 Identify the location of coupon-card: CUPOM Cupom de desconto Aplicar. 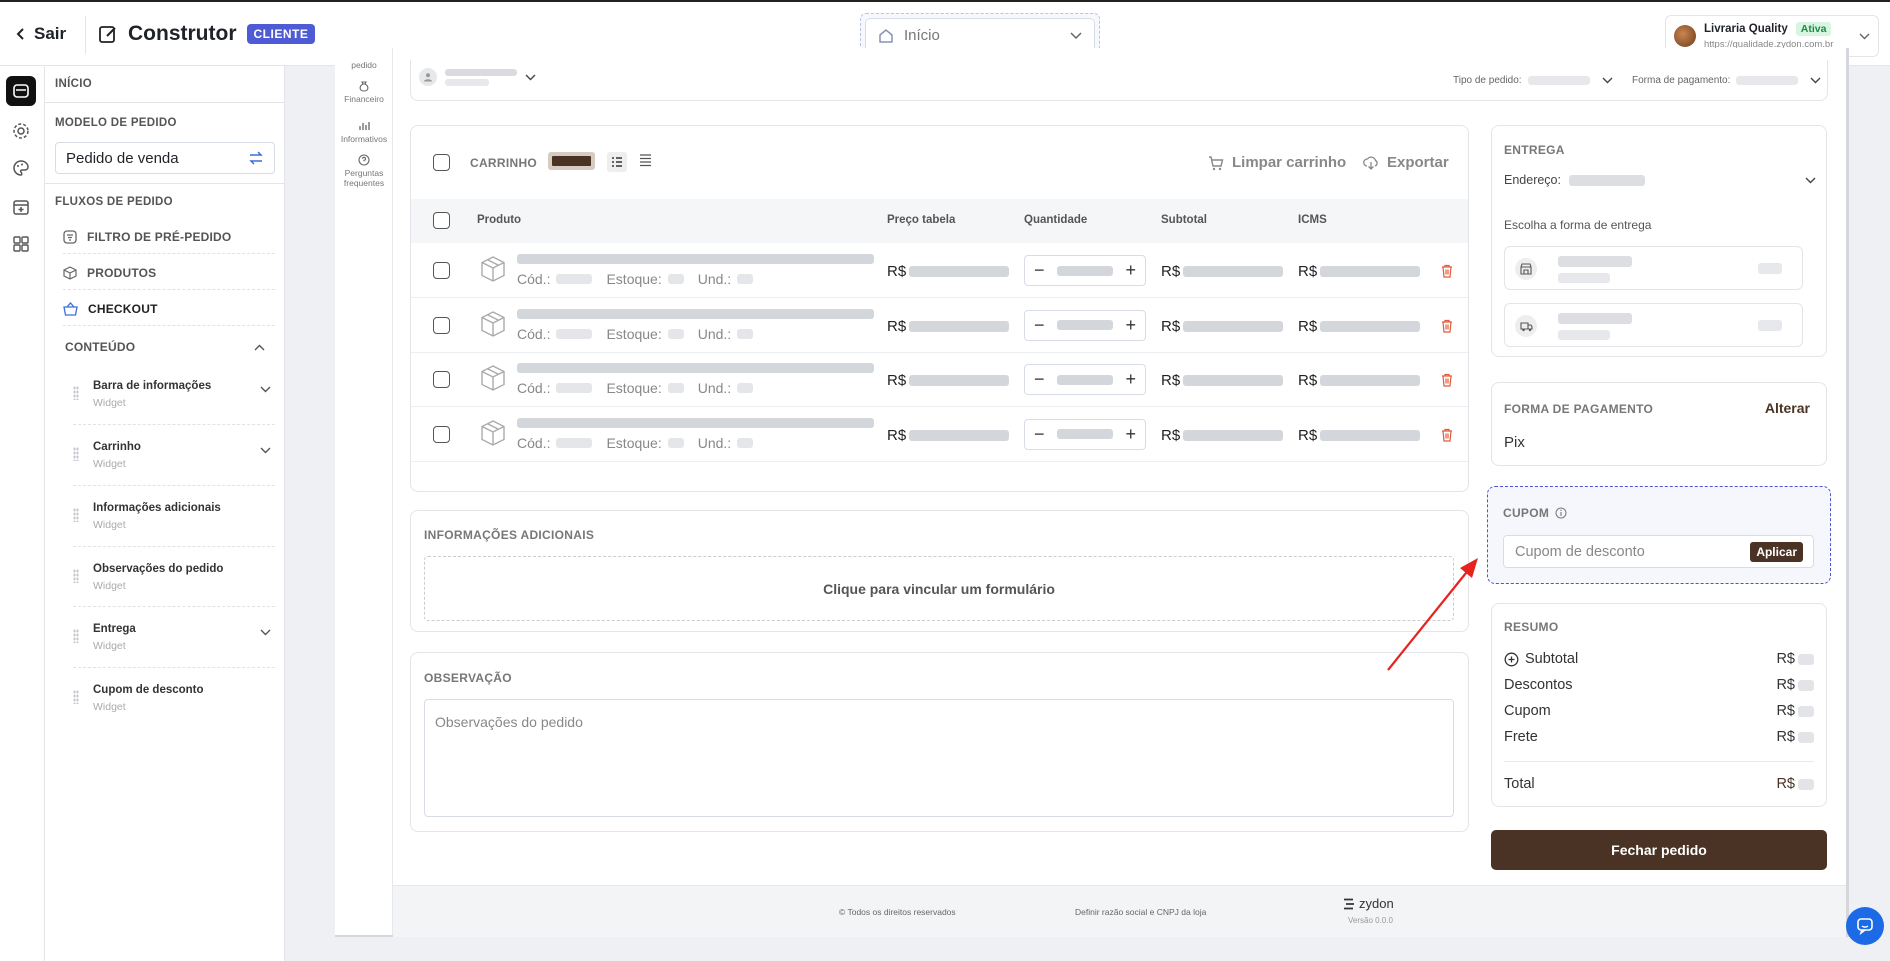
(1659, 535).